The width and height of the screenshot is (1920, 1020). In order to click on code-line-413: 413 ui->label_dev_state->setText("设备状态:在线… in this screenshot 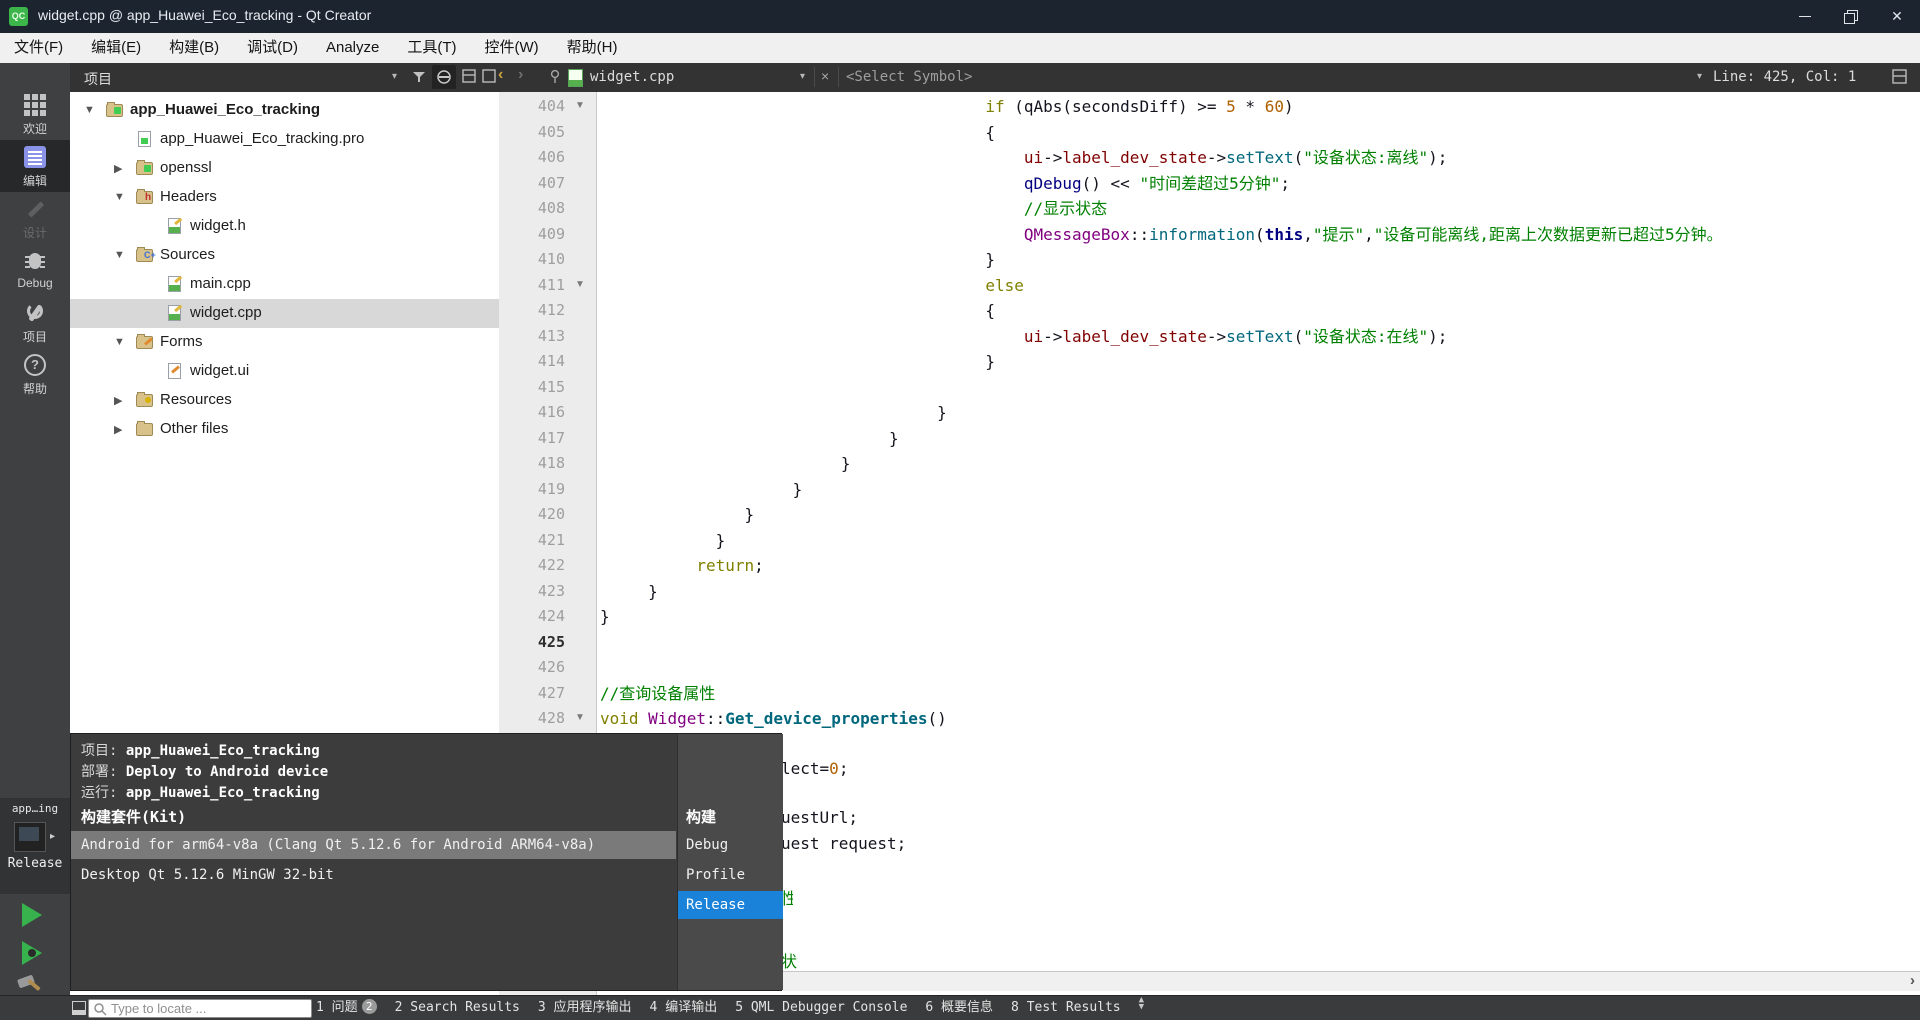, I will do `click(1209, 336)`.